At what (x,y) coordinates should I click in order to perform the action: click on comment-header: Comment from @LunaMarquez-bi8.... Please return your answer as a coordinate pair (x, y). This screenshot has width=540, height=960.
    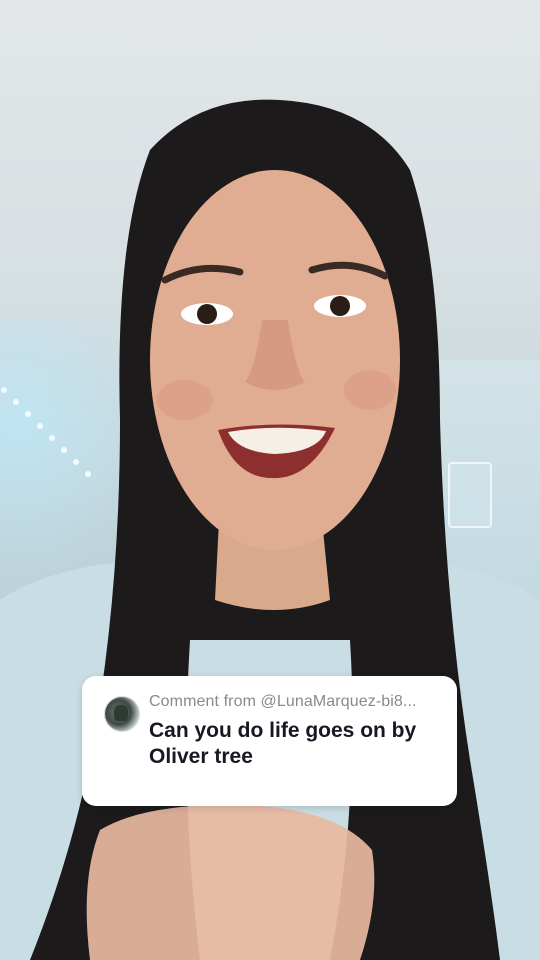
    Looking at the image, I should click on (283, 701).